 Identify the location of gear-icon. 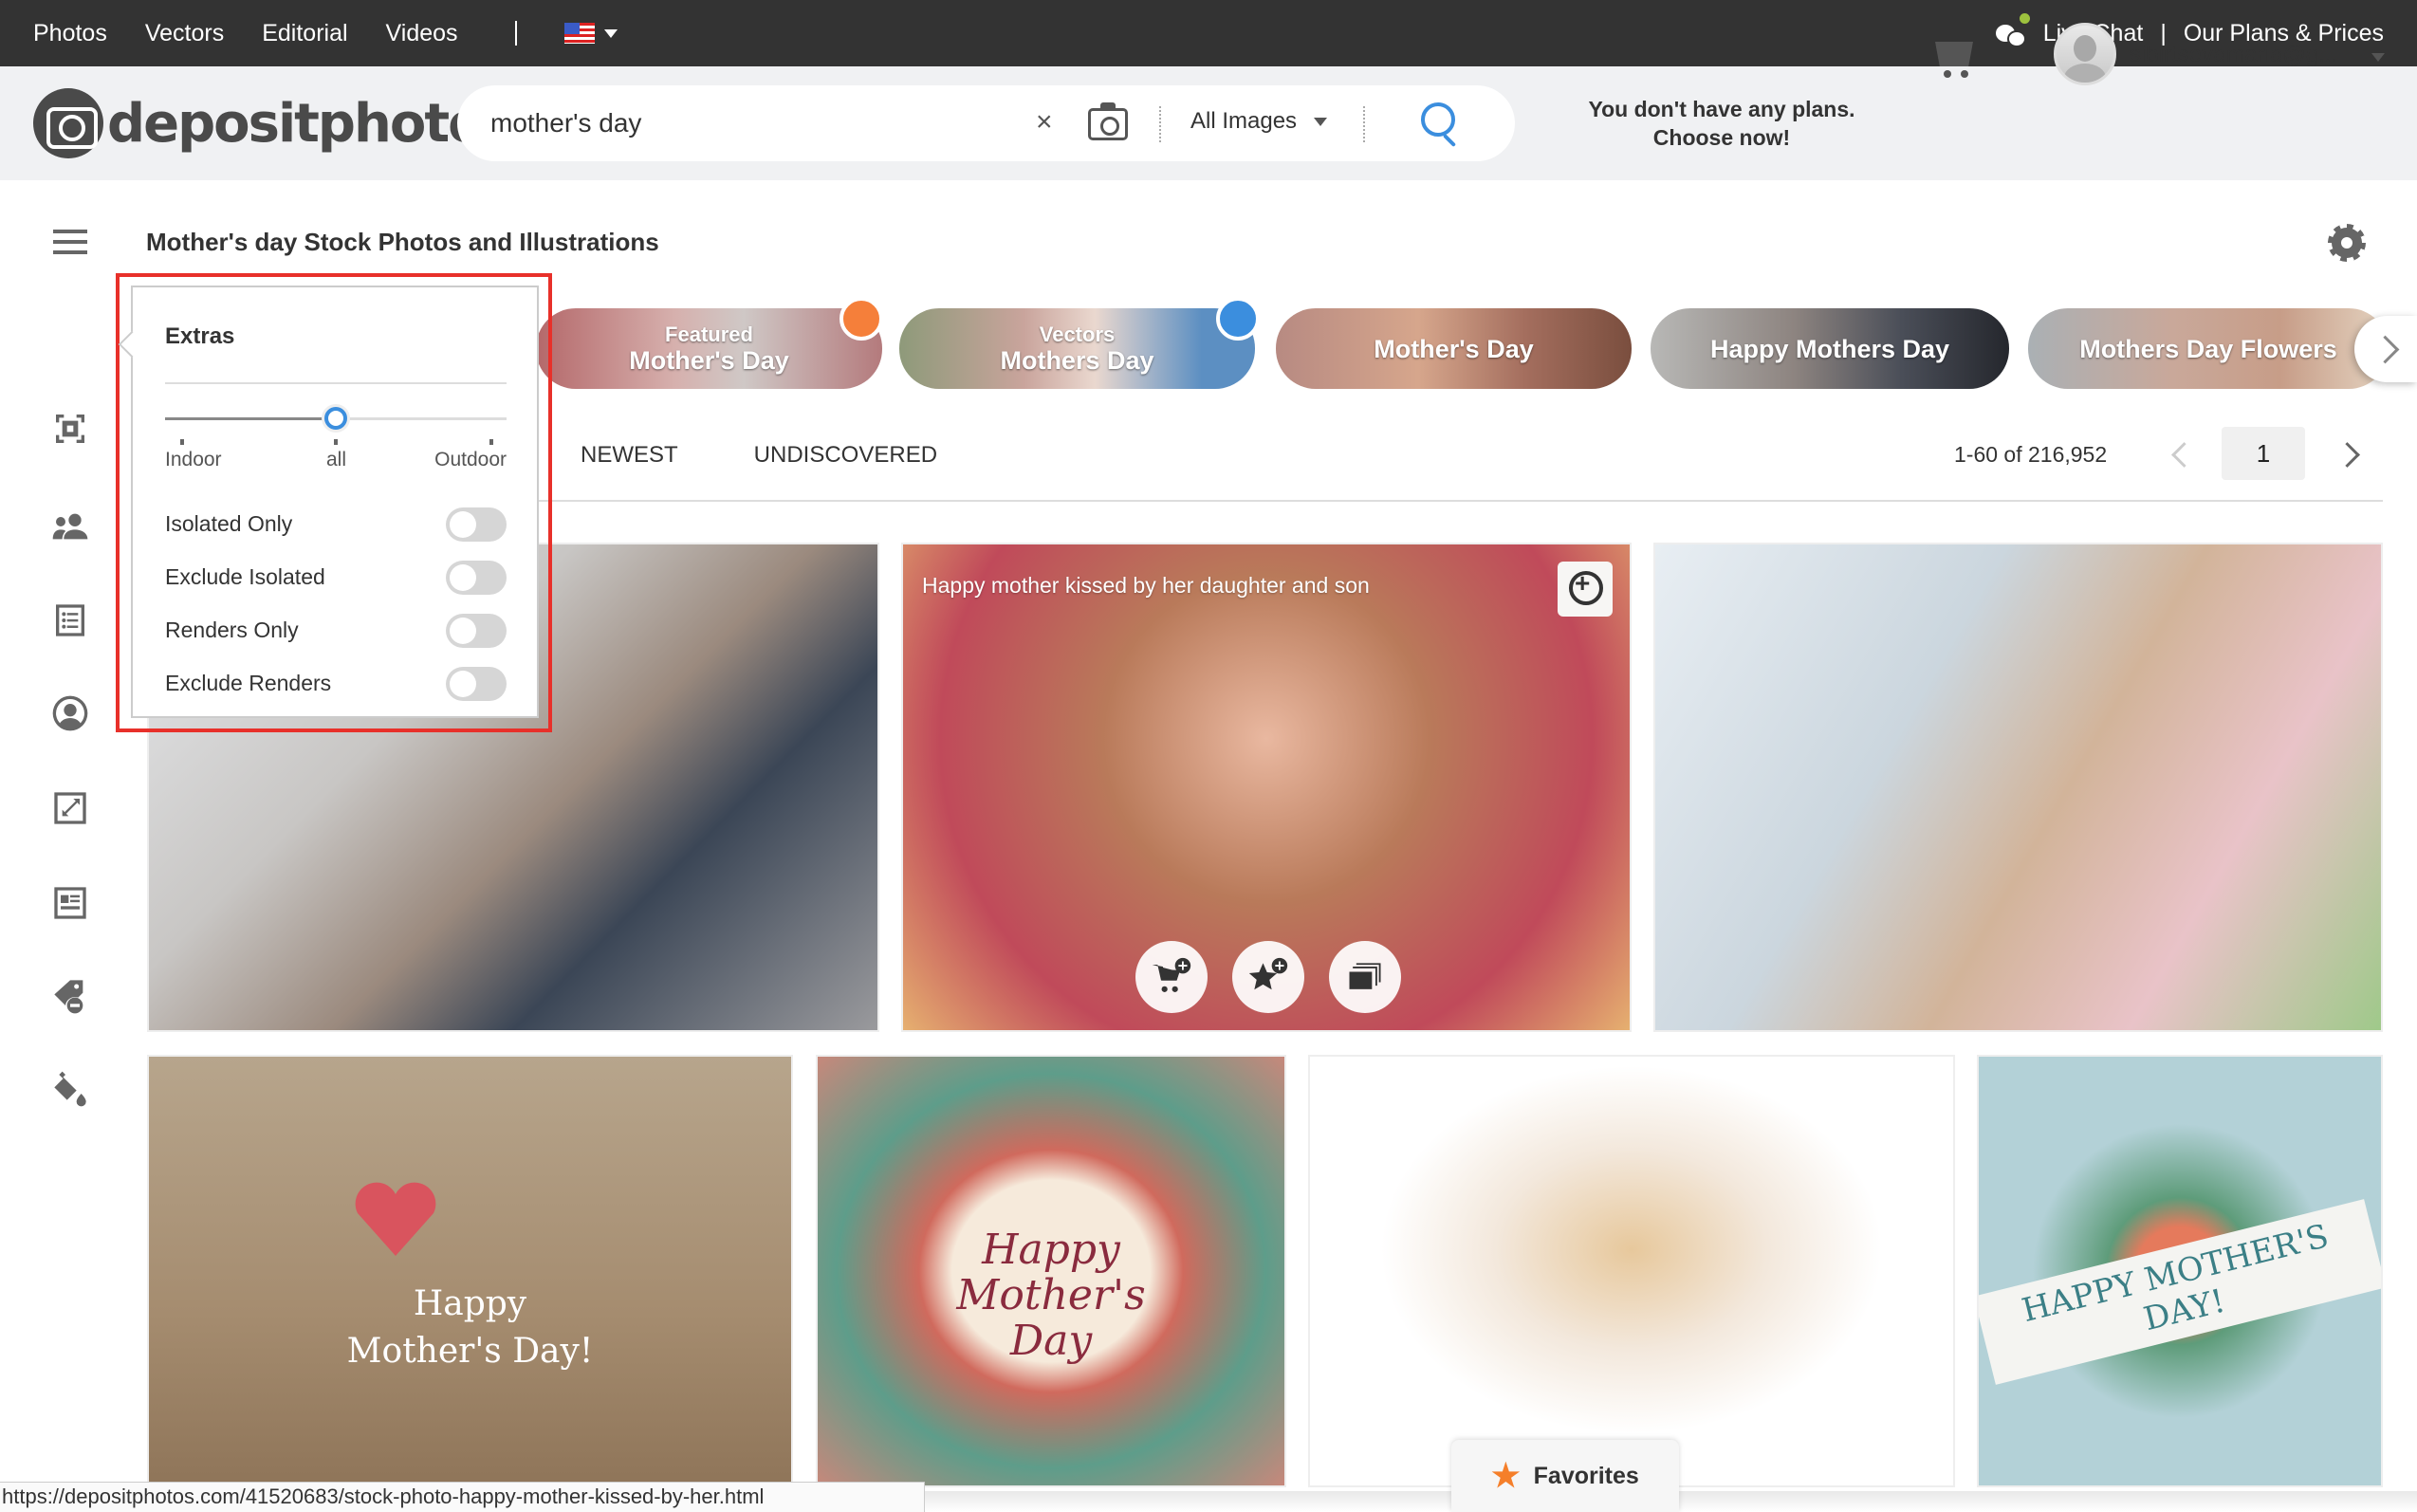
(2347, 243).